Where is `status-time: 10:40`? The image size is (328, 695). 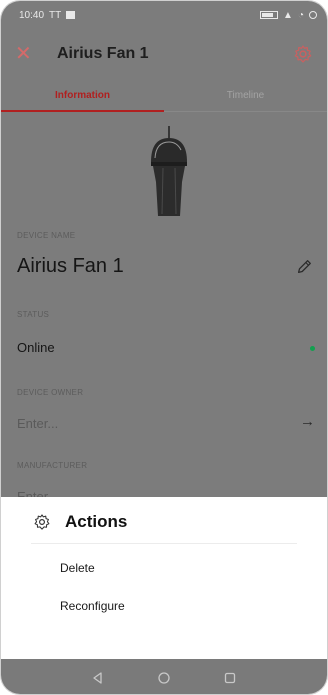
status-time: 10:40 is located at coordinates (32, 15).